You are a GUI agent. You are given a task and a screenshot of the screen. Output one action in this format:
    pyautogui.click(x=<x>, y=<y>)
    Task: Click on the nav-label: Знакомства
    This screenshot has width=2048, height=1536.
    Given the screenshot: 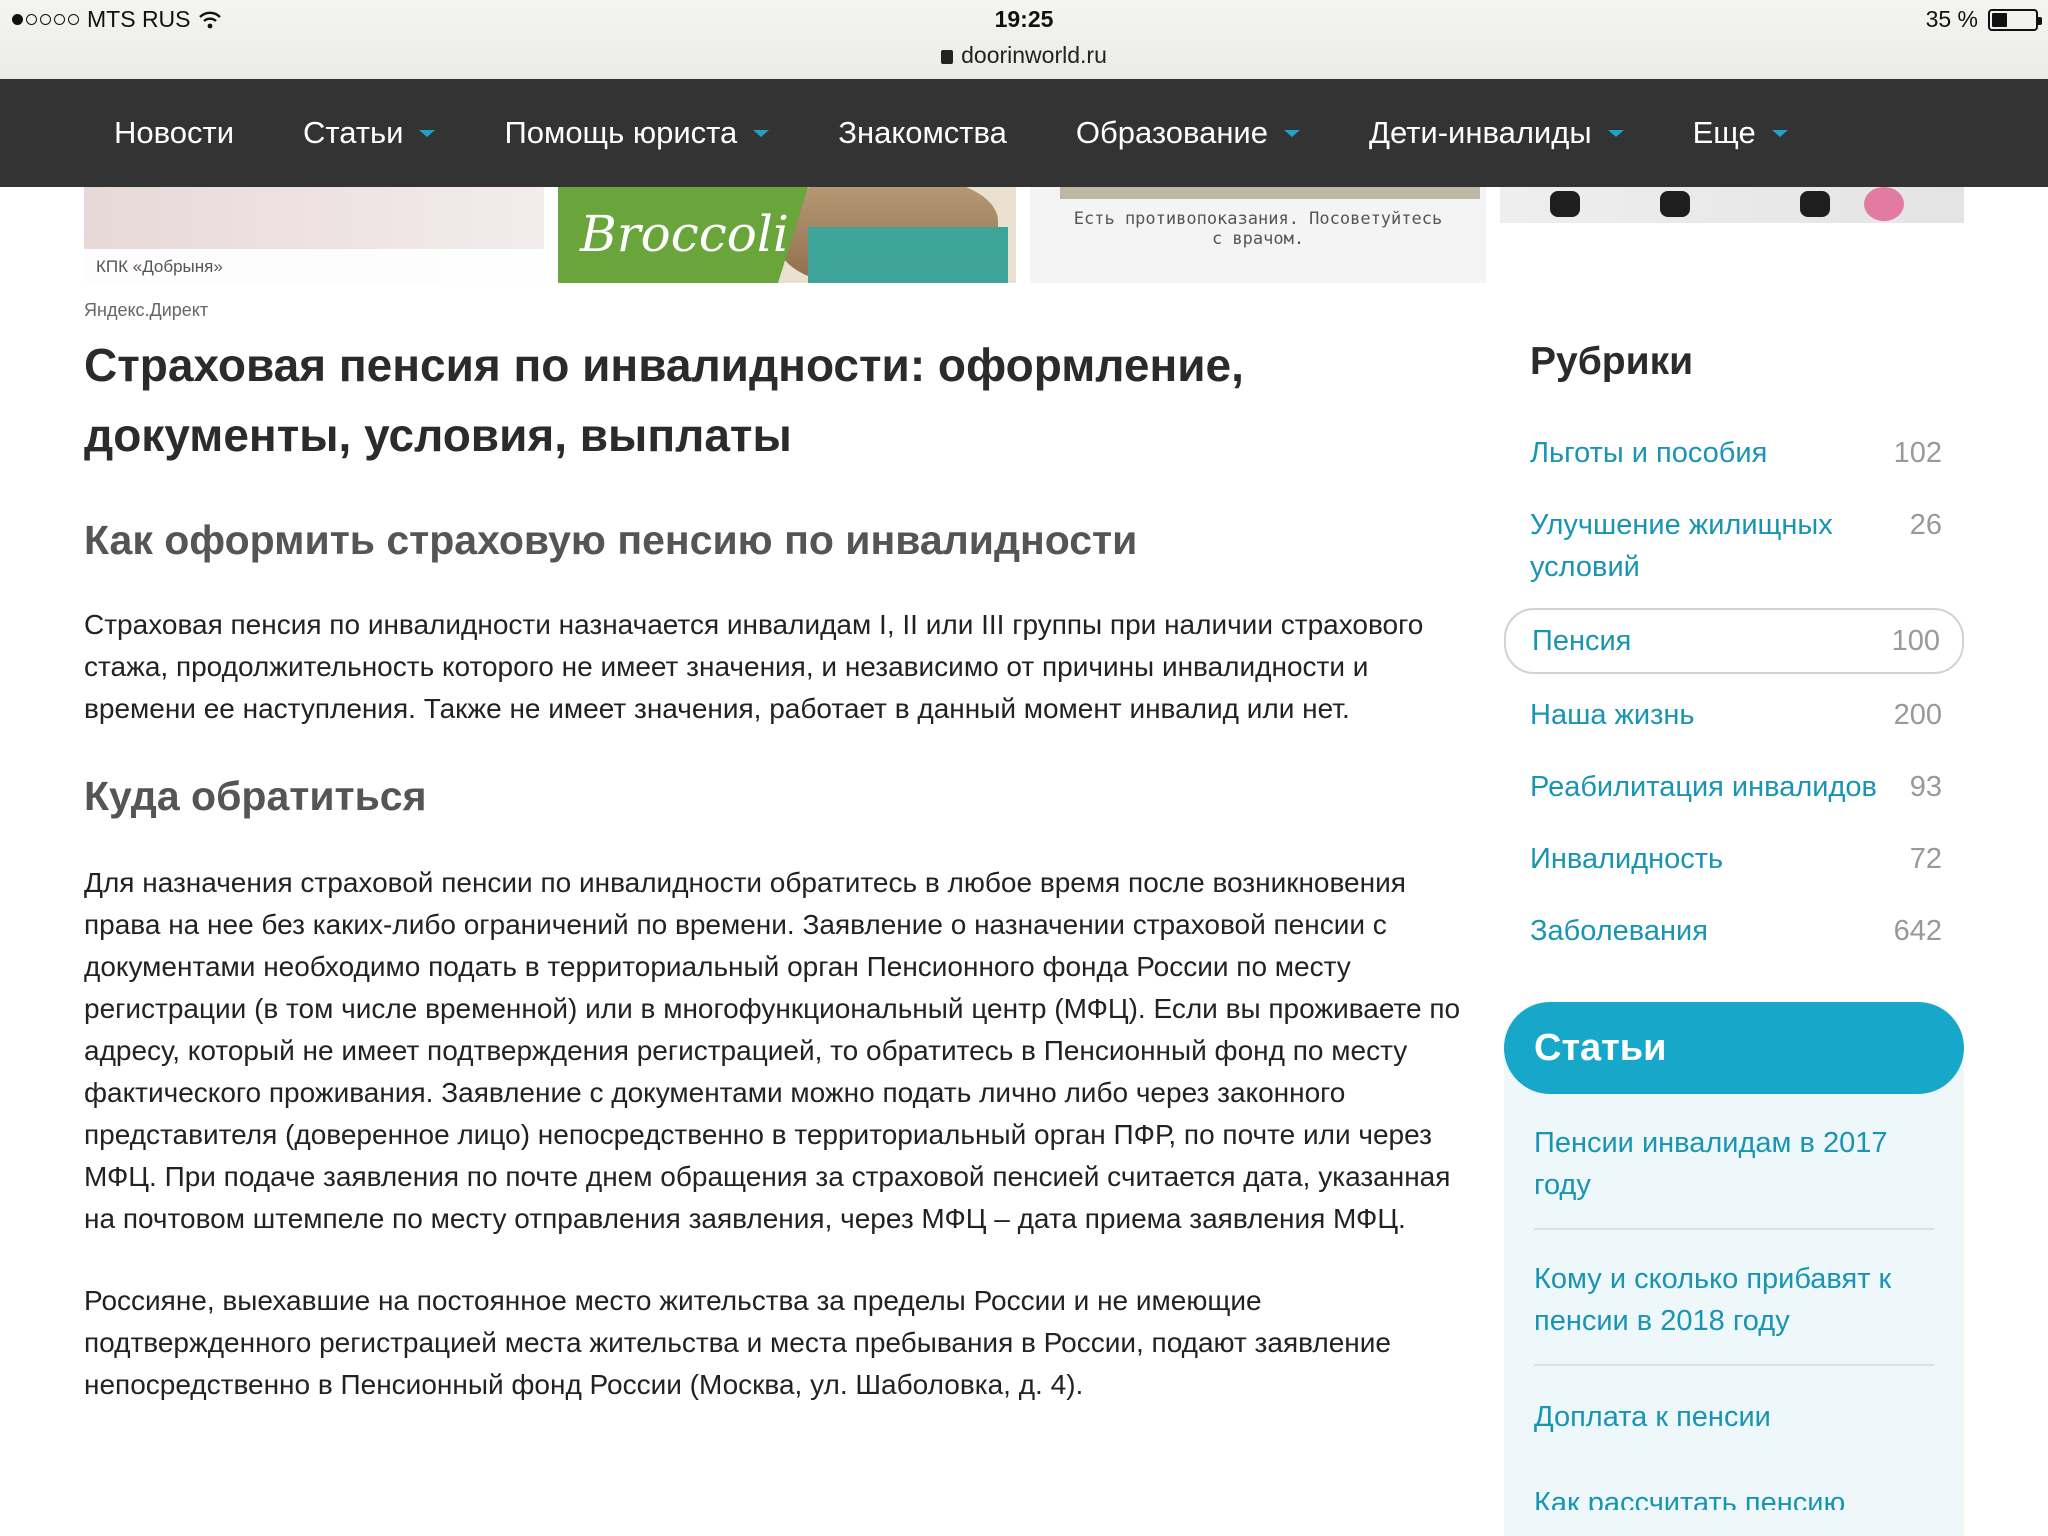 What is the action you would take?
    pyautogui.click(x=922, y=132)
    